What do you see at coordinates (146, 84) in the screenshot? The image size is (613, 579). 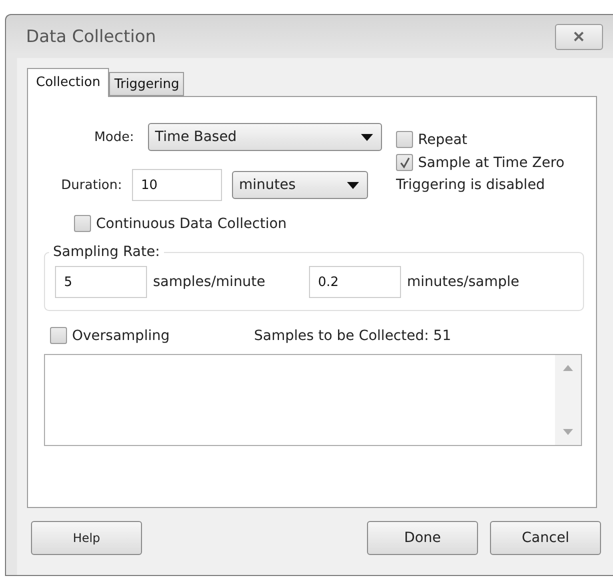 I see `tab: Triggering` at bounding box center [146, 84].